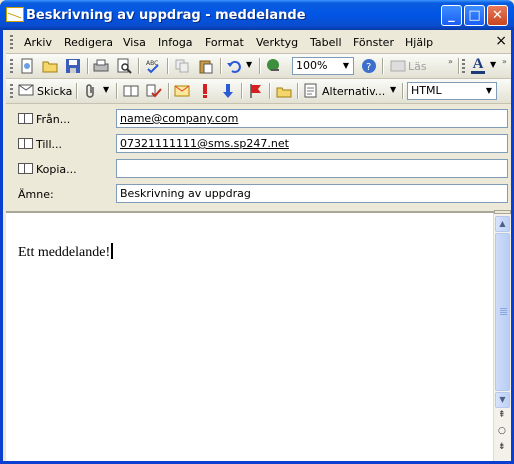 The width and height of the screenshot is (514, 464). I want to click on font-color-icon: A, so click(478, 65).